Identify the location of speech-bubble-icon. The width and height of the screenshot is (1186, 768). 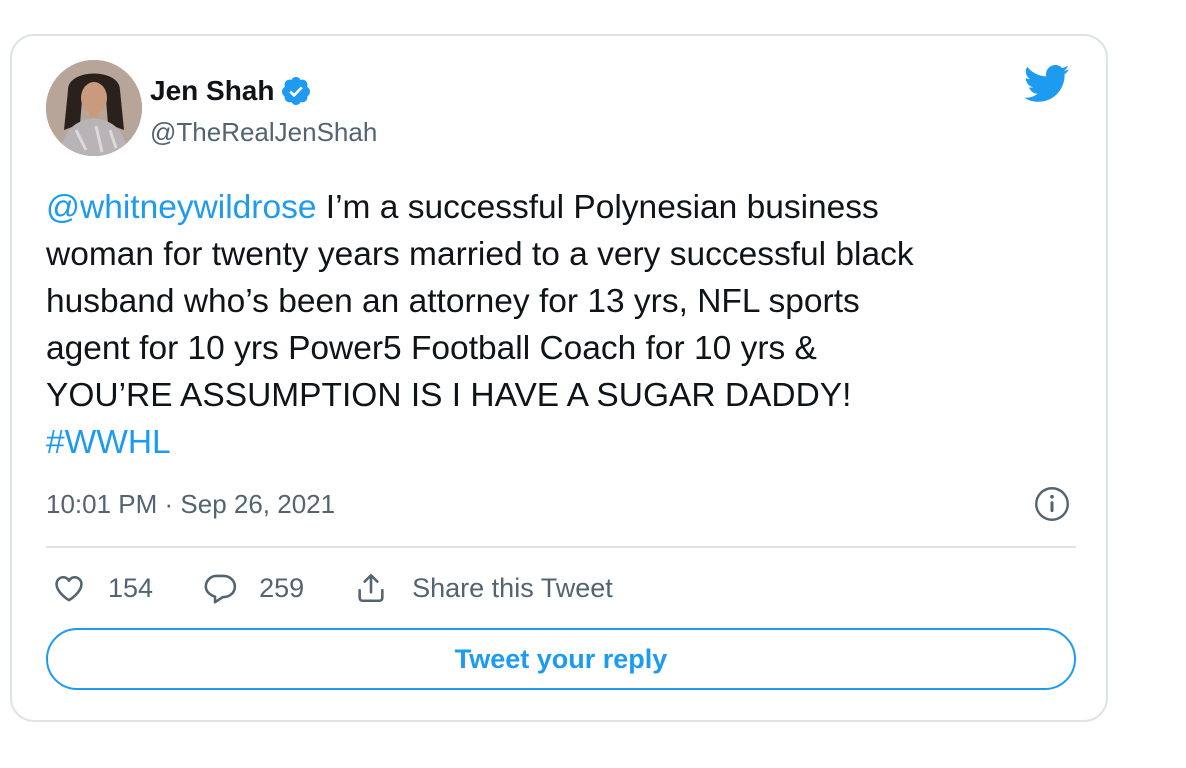
(220, 589).